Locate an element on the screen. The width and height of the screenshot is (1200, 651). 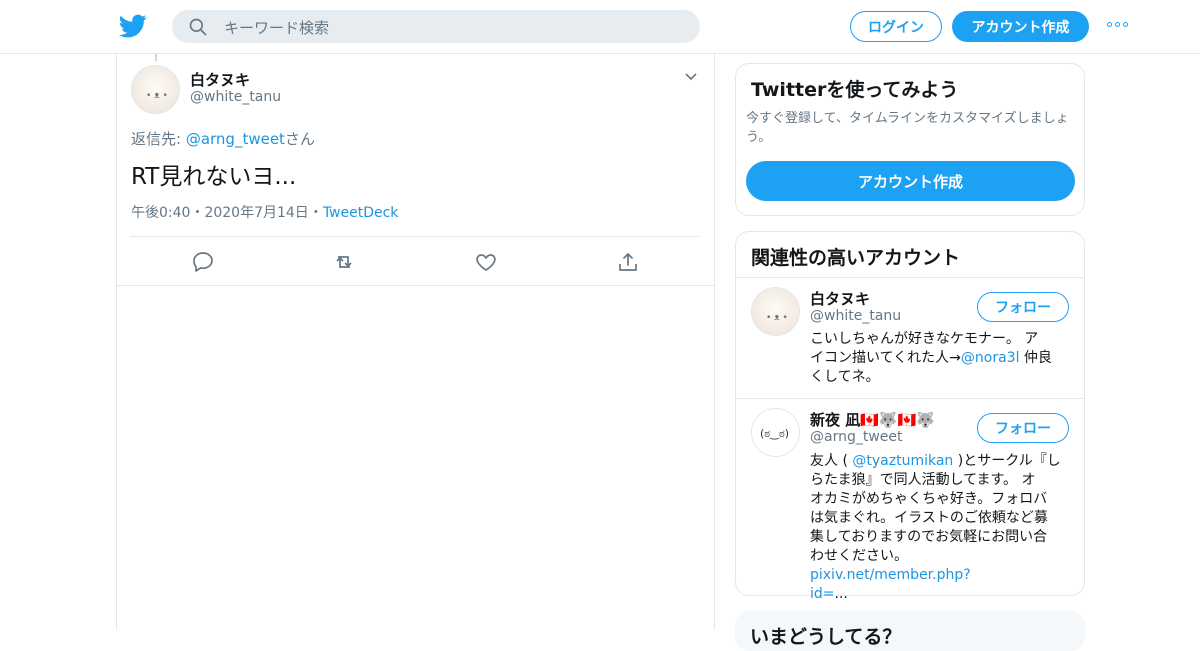
avatar-face: (ಠ‿ಠ) is located at coordinates (775, 433).